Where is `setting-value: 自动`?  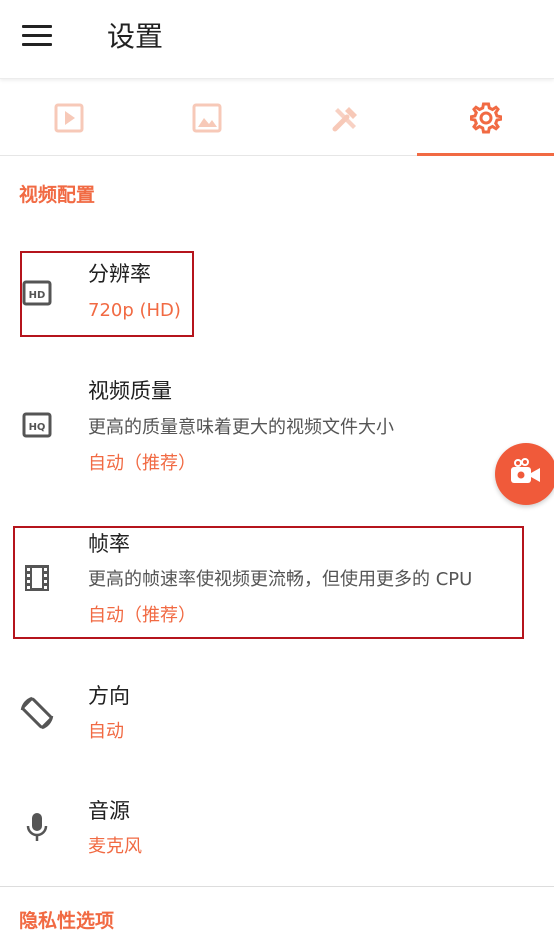
setting-value: 自动 is located at coordinates (106, 731).